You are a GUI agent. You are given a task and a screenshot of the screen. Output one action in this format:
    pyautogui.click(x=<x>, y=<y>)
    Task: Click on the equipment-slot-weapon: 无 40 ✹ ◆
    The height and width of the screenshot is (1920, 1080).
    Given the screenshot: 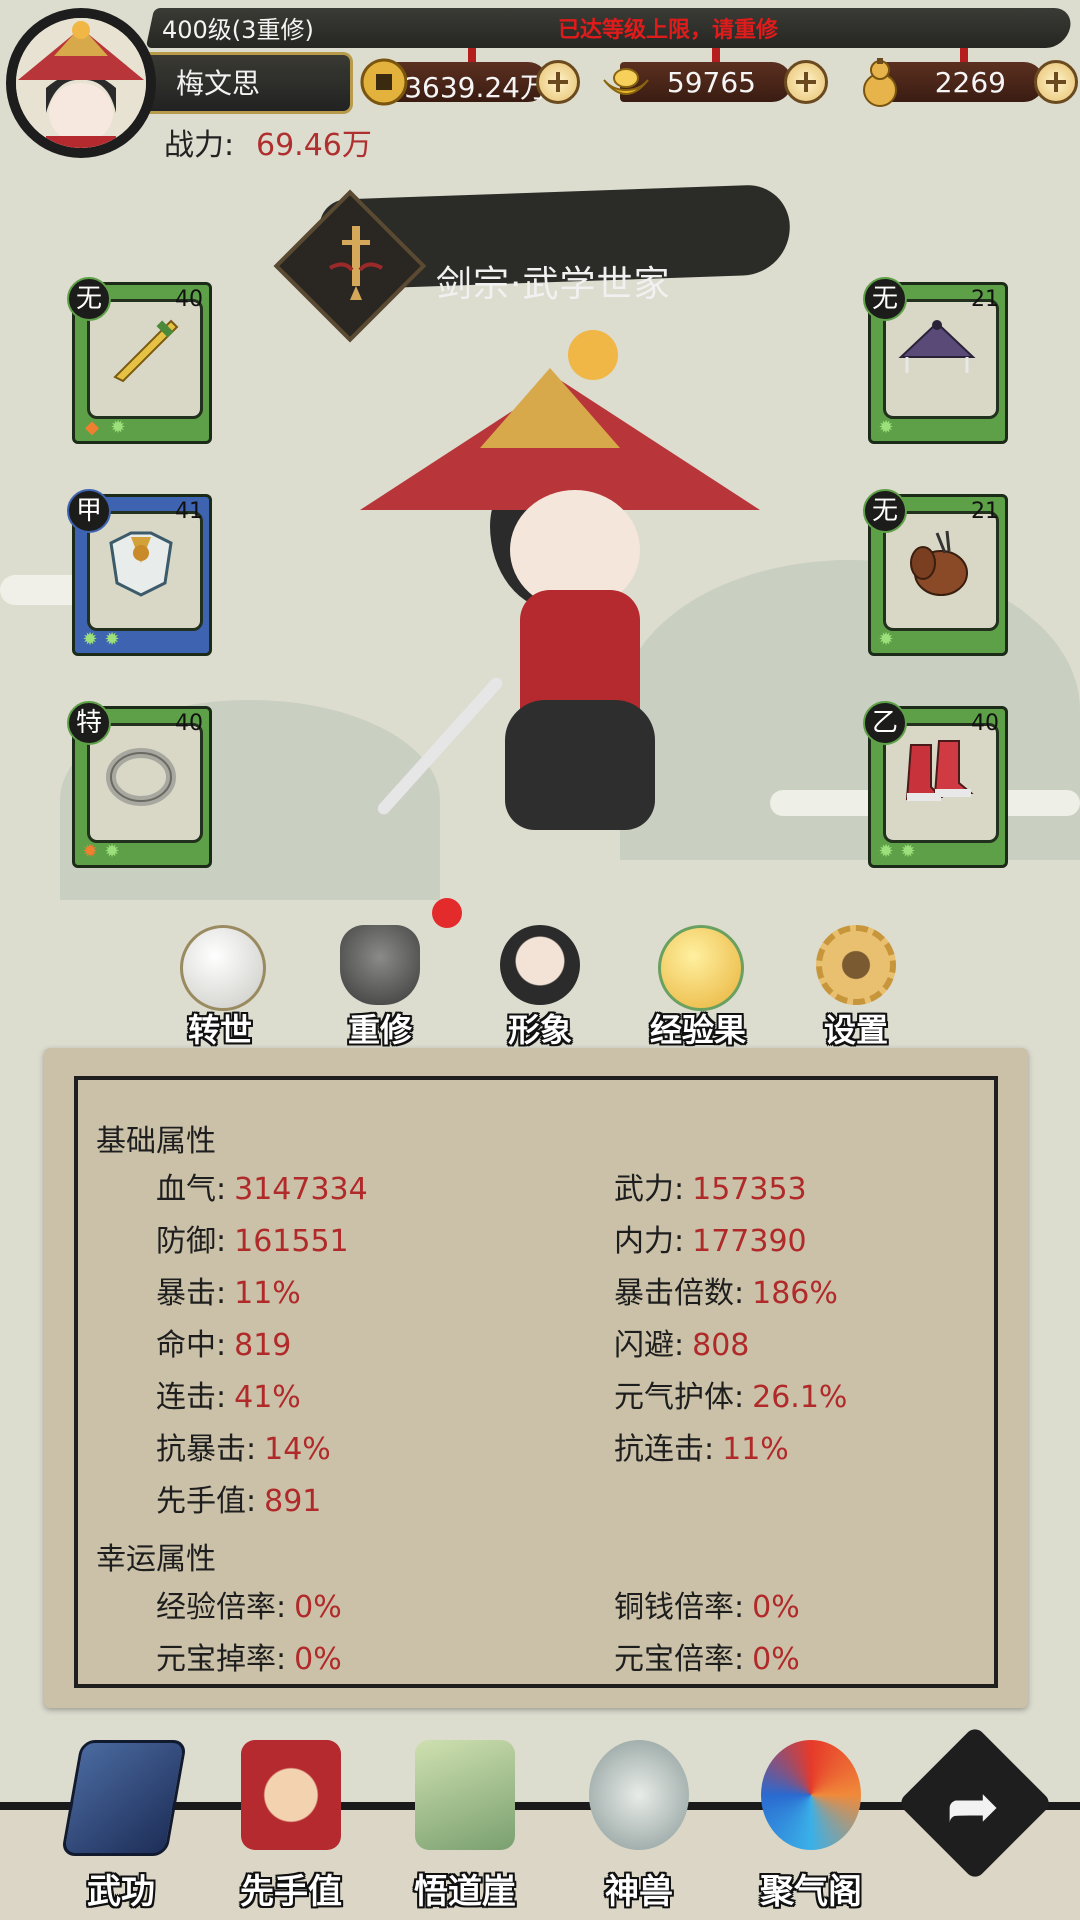 What is the action you would take?
    pyautogui.click(x=139, y=360)
    